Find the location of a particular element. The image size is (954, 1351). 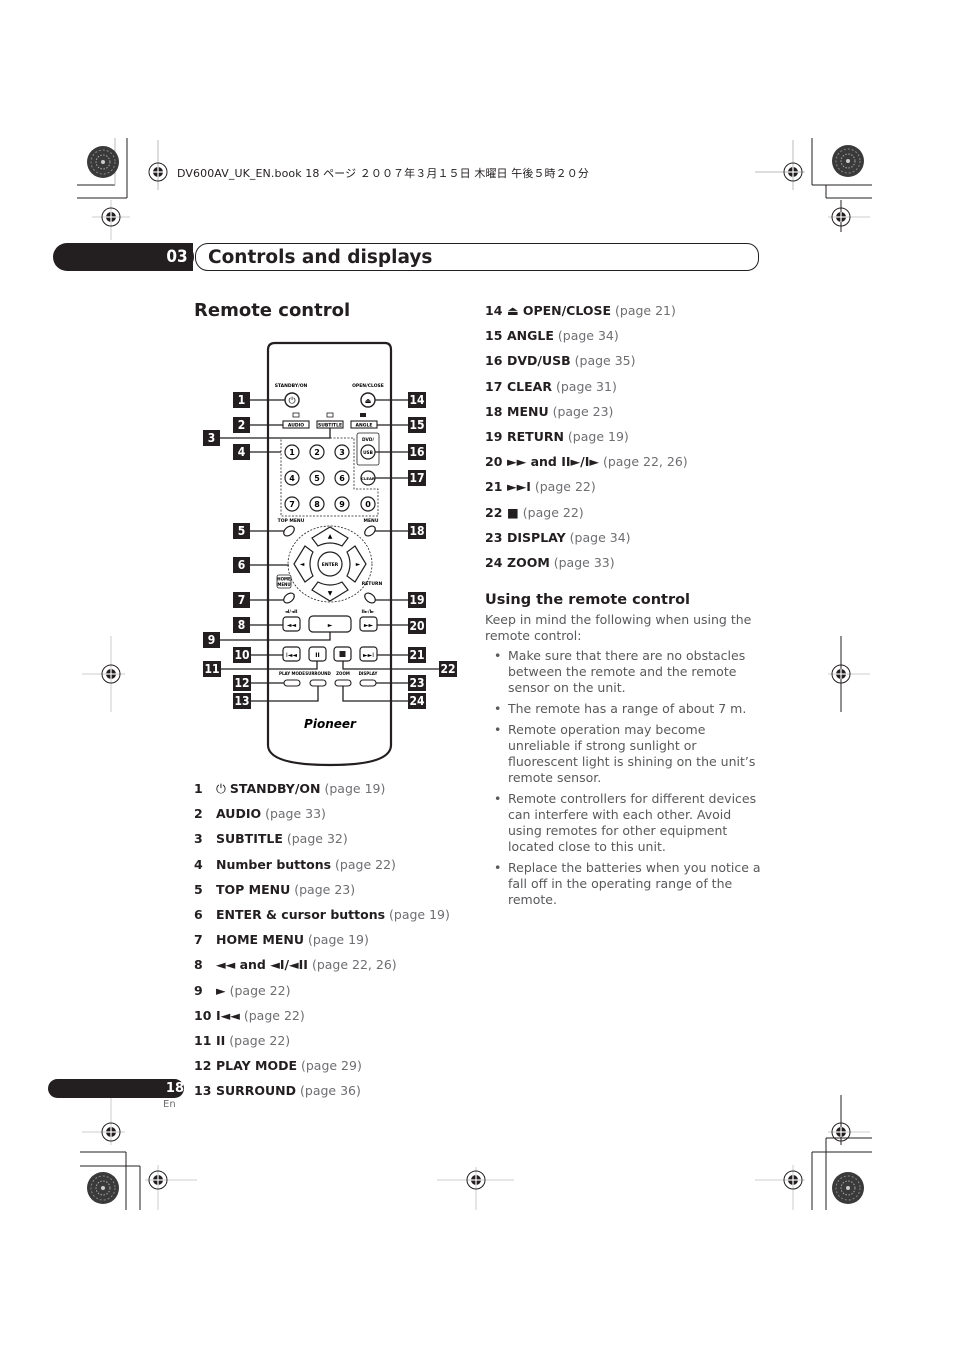

number-button-label: 0 is located at coordinates (368, 504).